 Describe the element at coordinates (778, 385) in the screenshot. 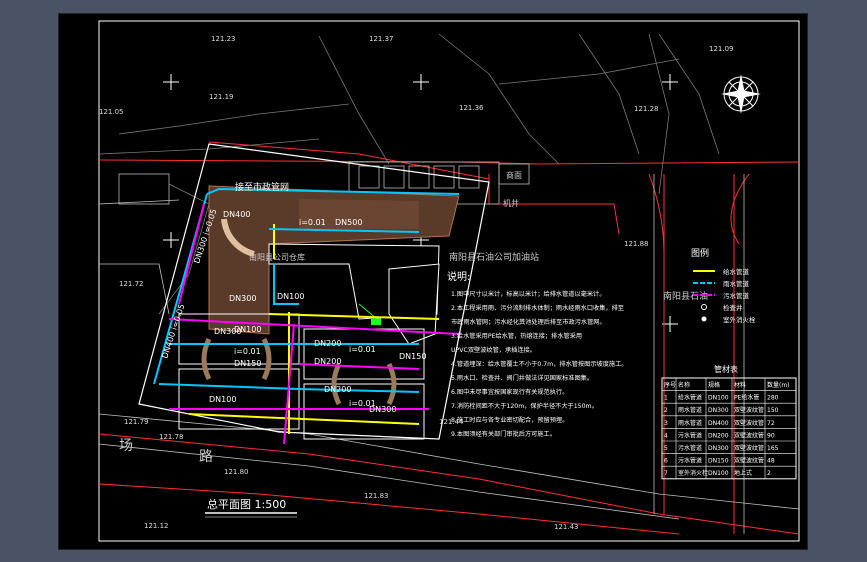

I see `table-header-cell: 数量(m)` at that location.